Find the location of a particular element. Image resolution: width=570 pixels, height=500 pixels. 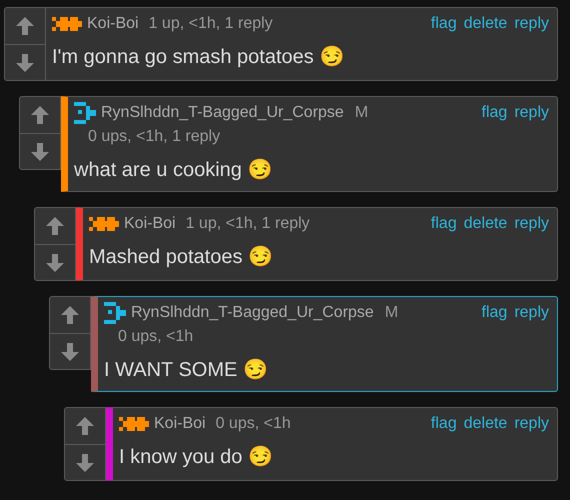

comment-text: Mashed potatoes 😏 is located at coordinates (181, 257).